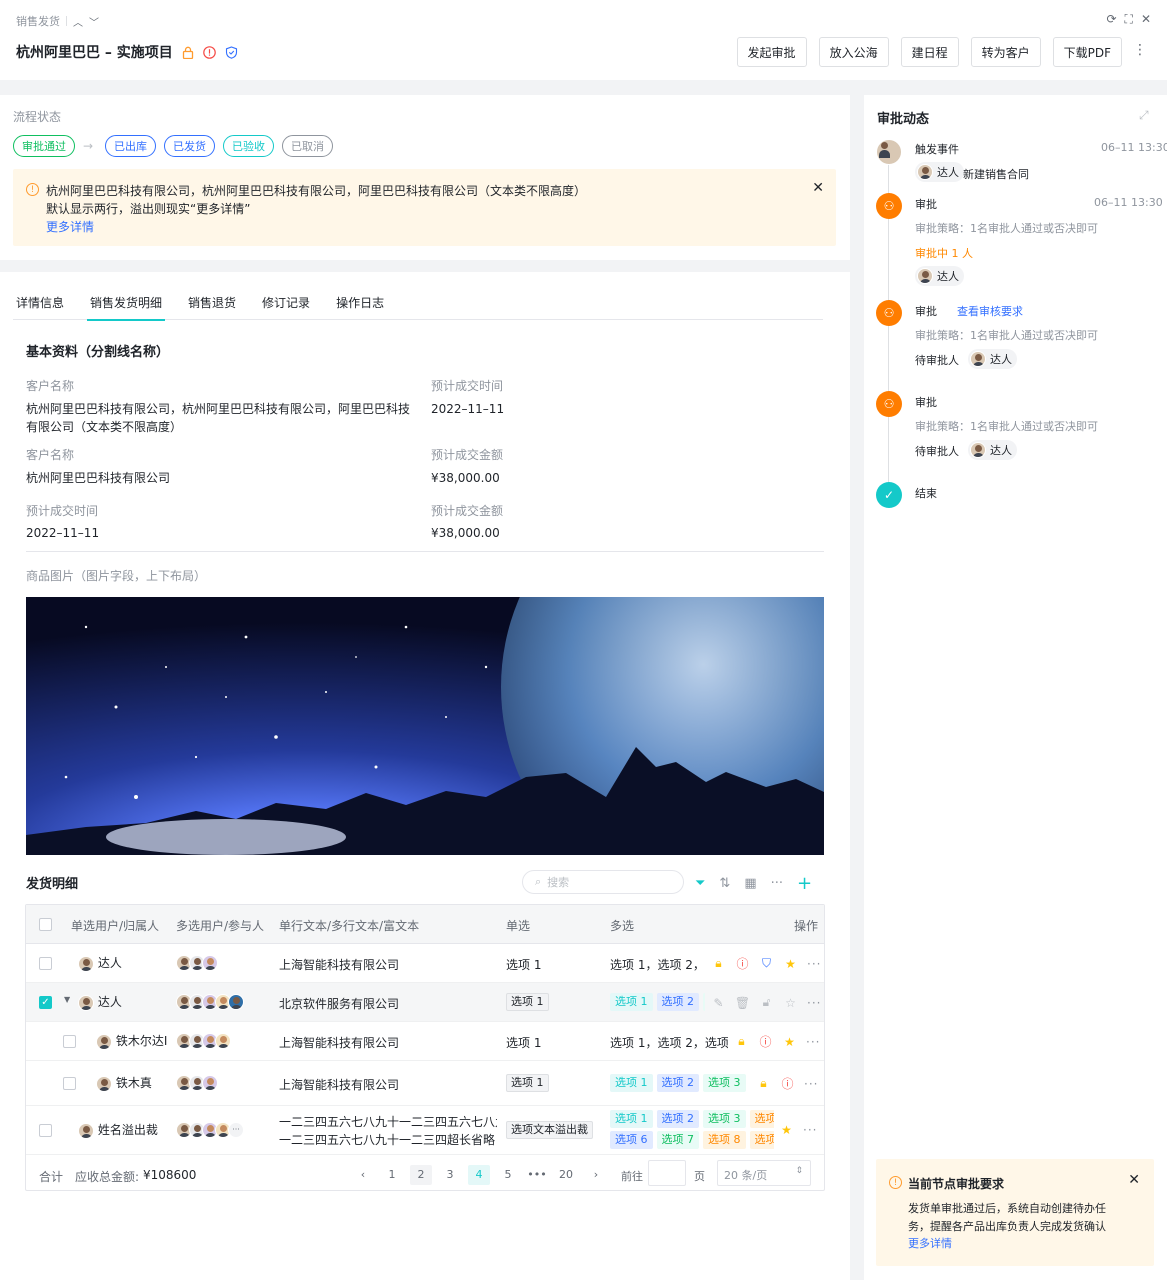 The width and height of the screenshot is (1167, 1280). What do you see at coordinates (790, 1002) in the screenshot?
I see `star-outline-icon: ☆` at bounding box center [790, 1002].